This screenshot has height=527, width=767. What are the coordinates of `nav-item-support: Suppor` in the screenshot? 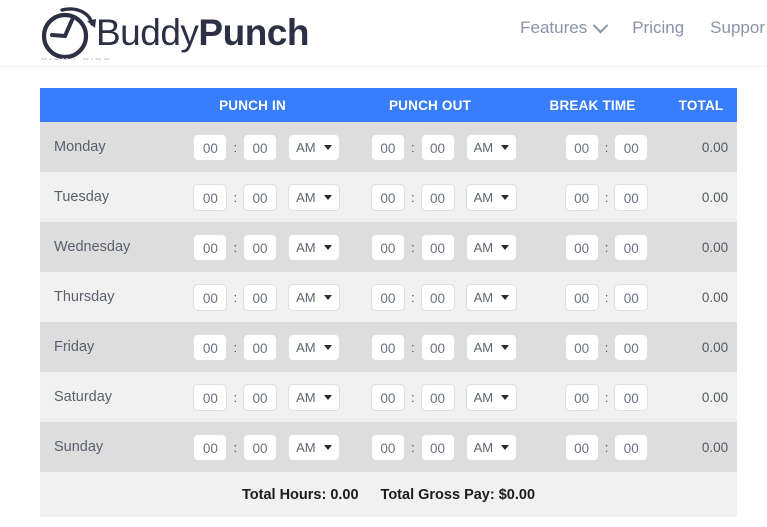 It's located at (737, 28).